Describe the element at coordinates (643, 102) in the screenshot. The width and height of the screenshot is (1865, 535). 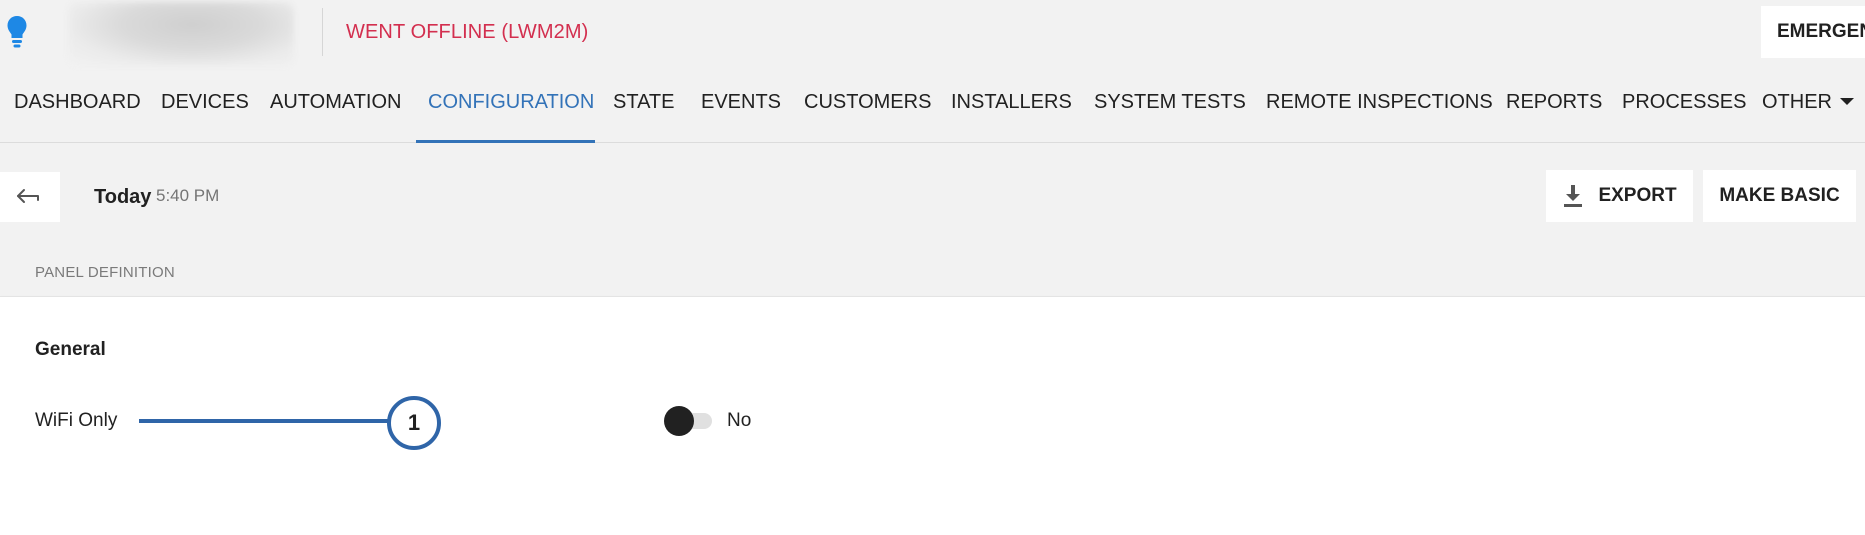
I see `tab-state: STATE` at that location.